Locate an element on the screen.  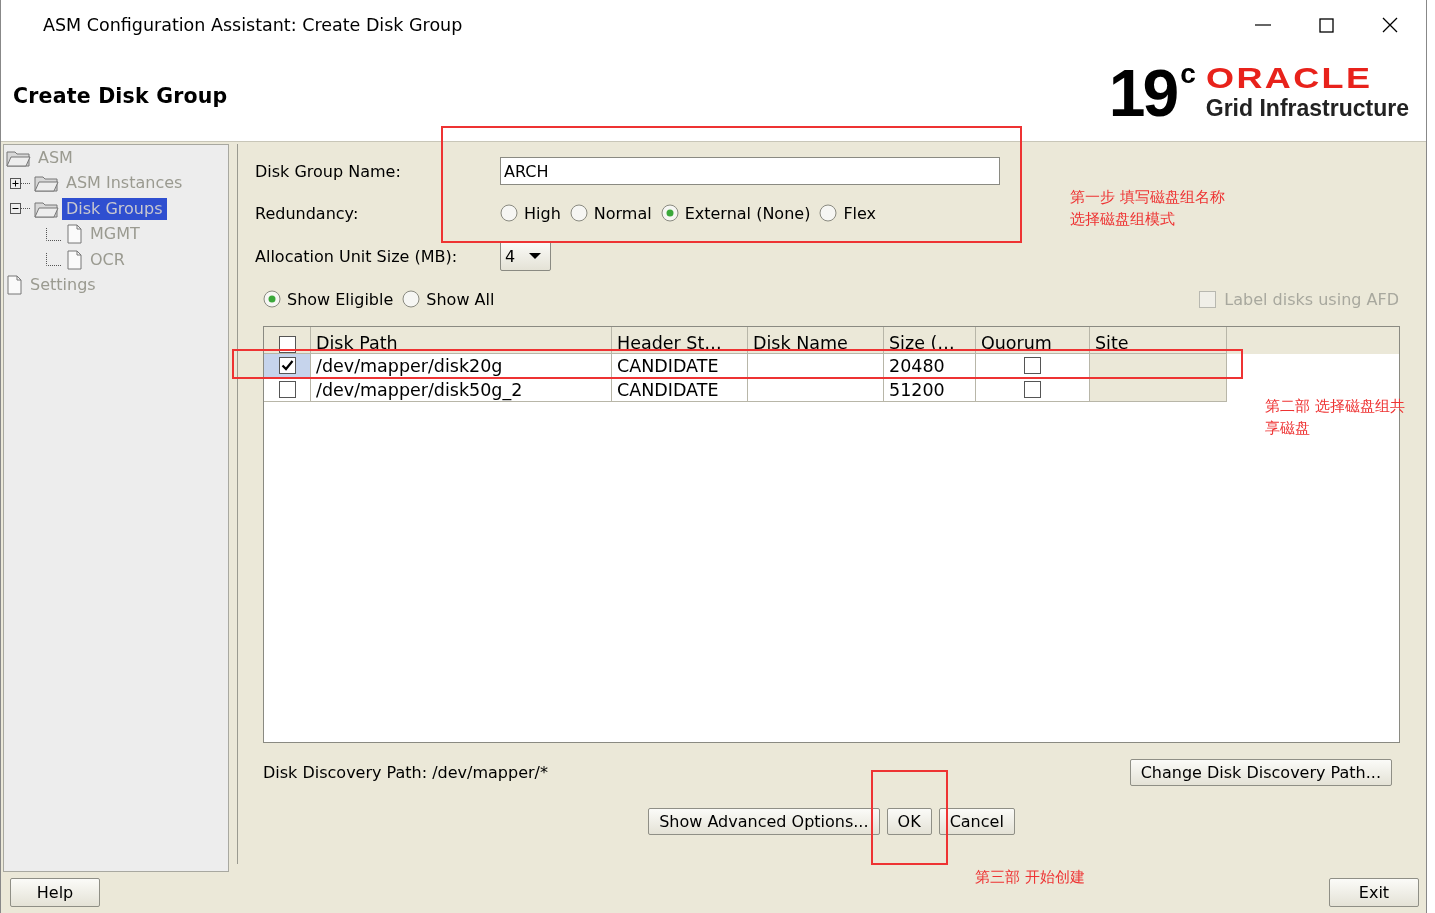
annotation-text: 第一步 填写磁盘组名称 is located at coordinates (1147, 197).